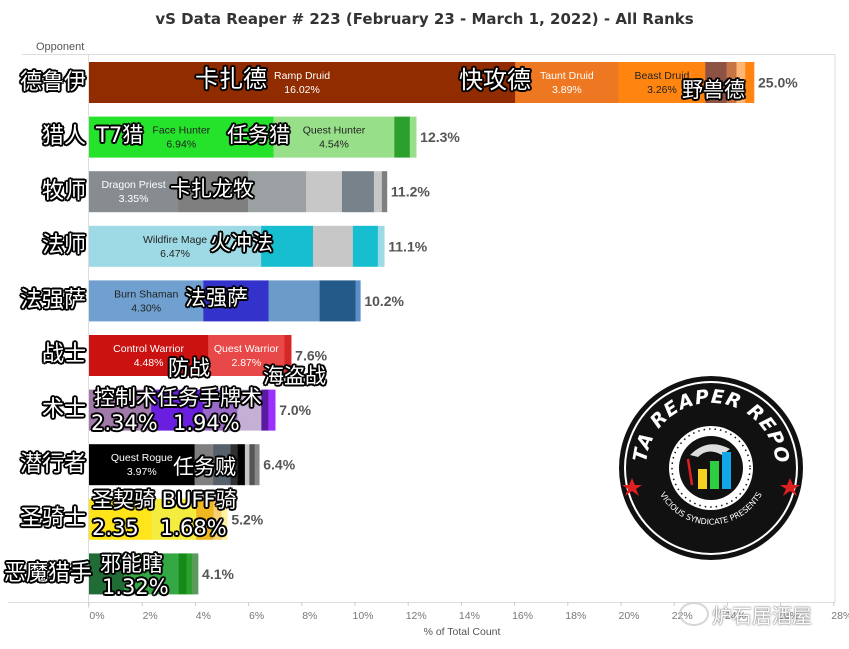 The height and width of the screenshot is (649, 849). What do you see at coordinates (334, 131) in the screenshot?
I see `segment-label: Quest Hunter` at bounding box center [334, 131].